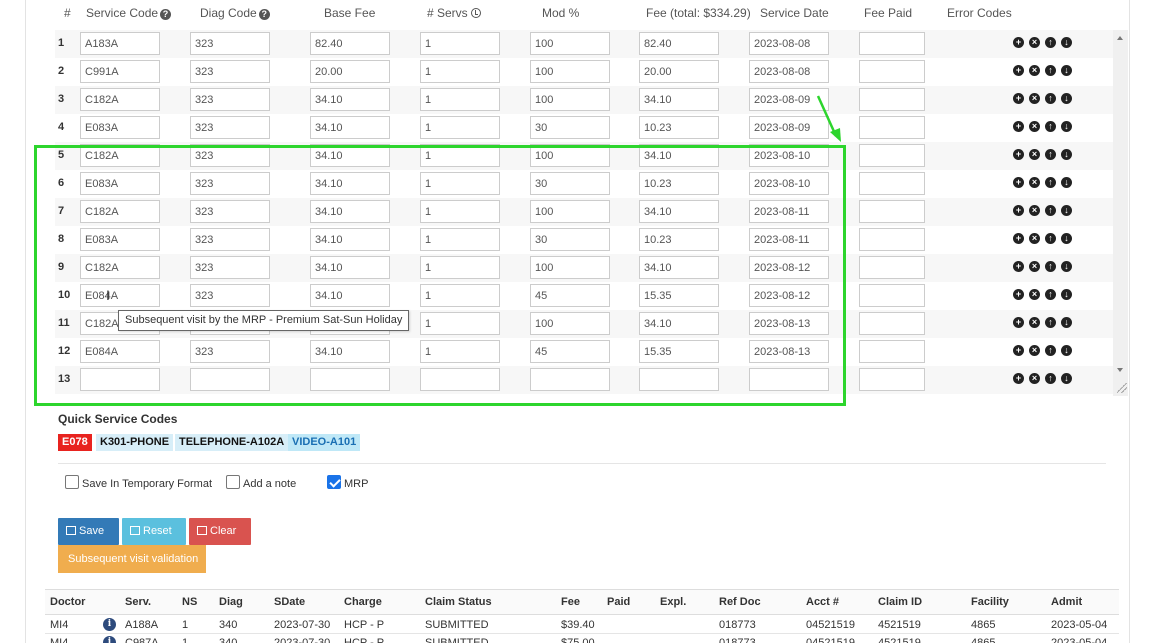  What do you see at coordinates (264, 14) in the screenshot?
I see `help-icon: ?` at bounding box center [264, 14].